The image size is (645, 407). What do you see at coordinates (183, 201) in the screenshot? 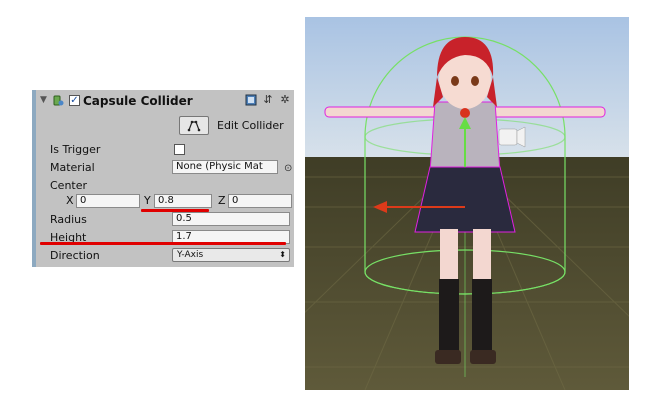
I see `center-y-field: 0.8` at bounding box center [183, 201].